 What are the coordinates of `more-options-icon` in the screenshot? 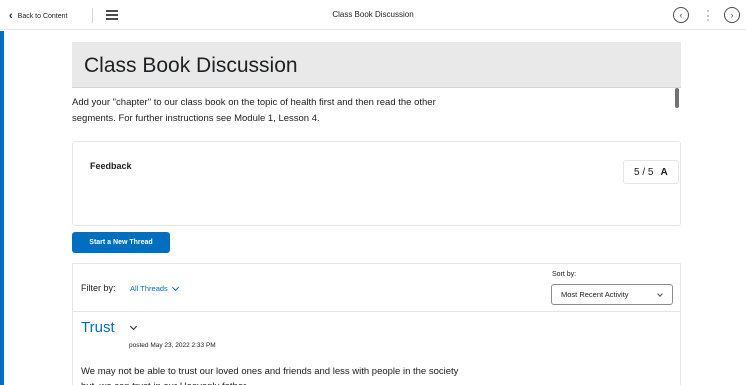 It's located at (708, 15).